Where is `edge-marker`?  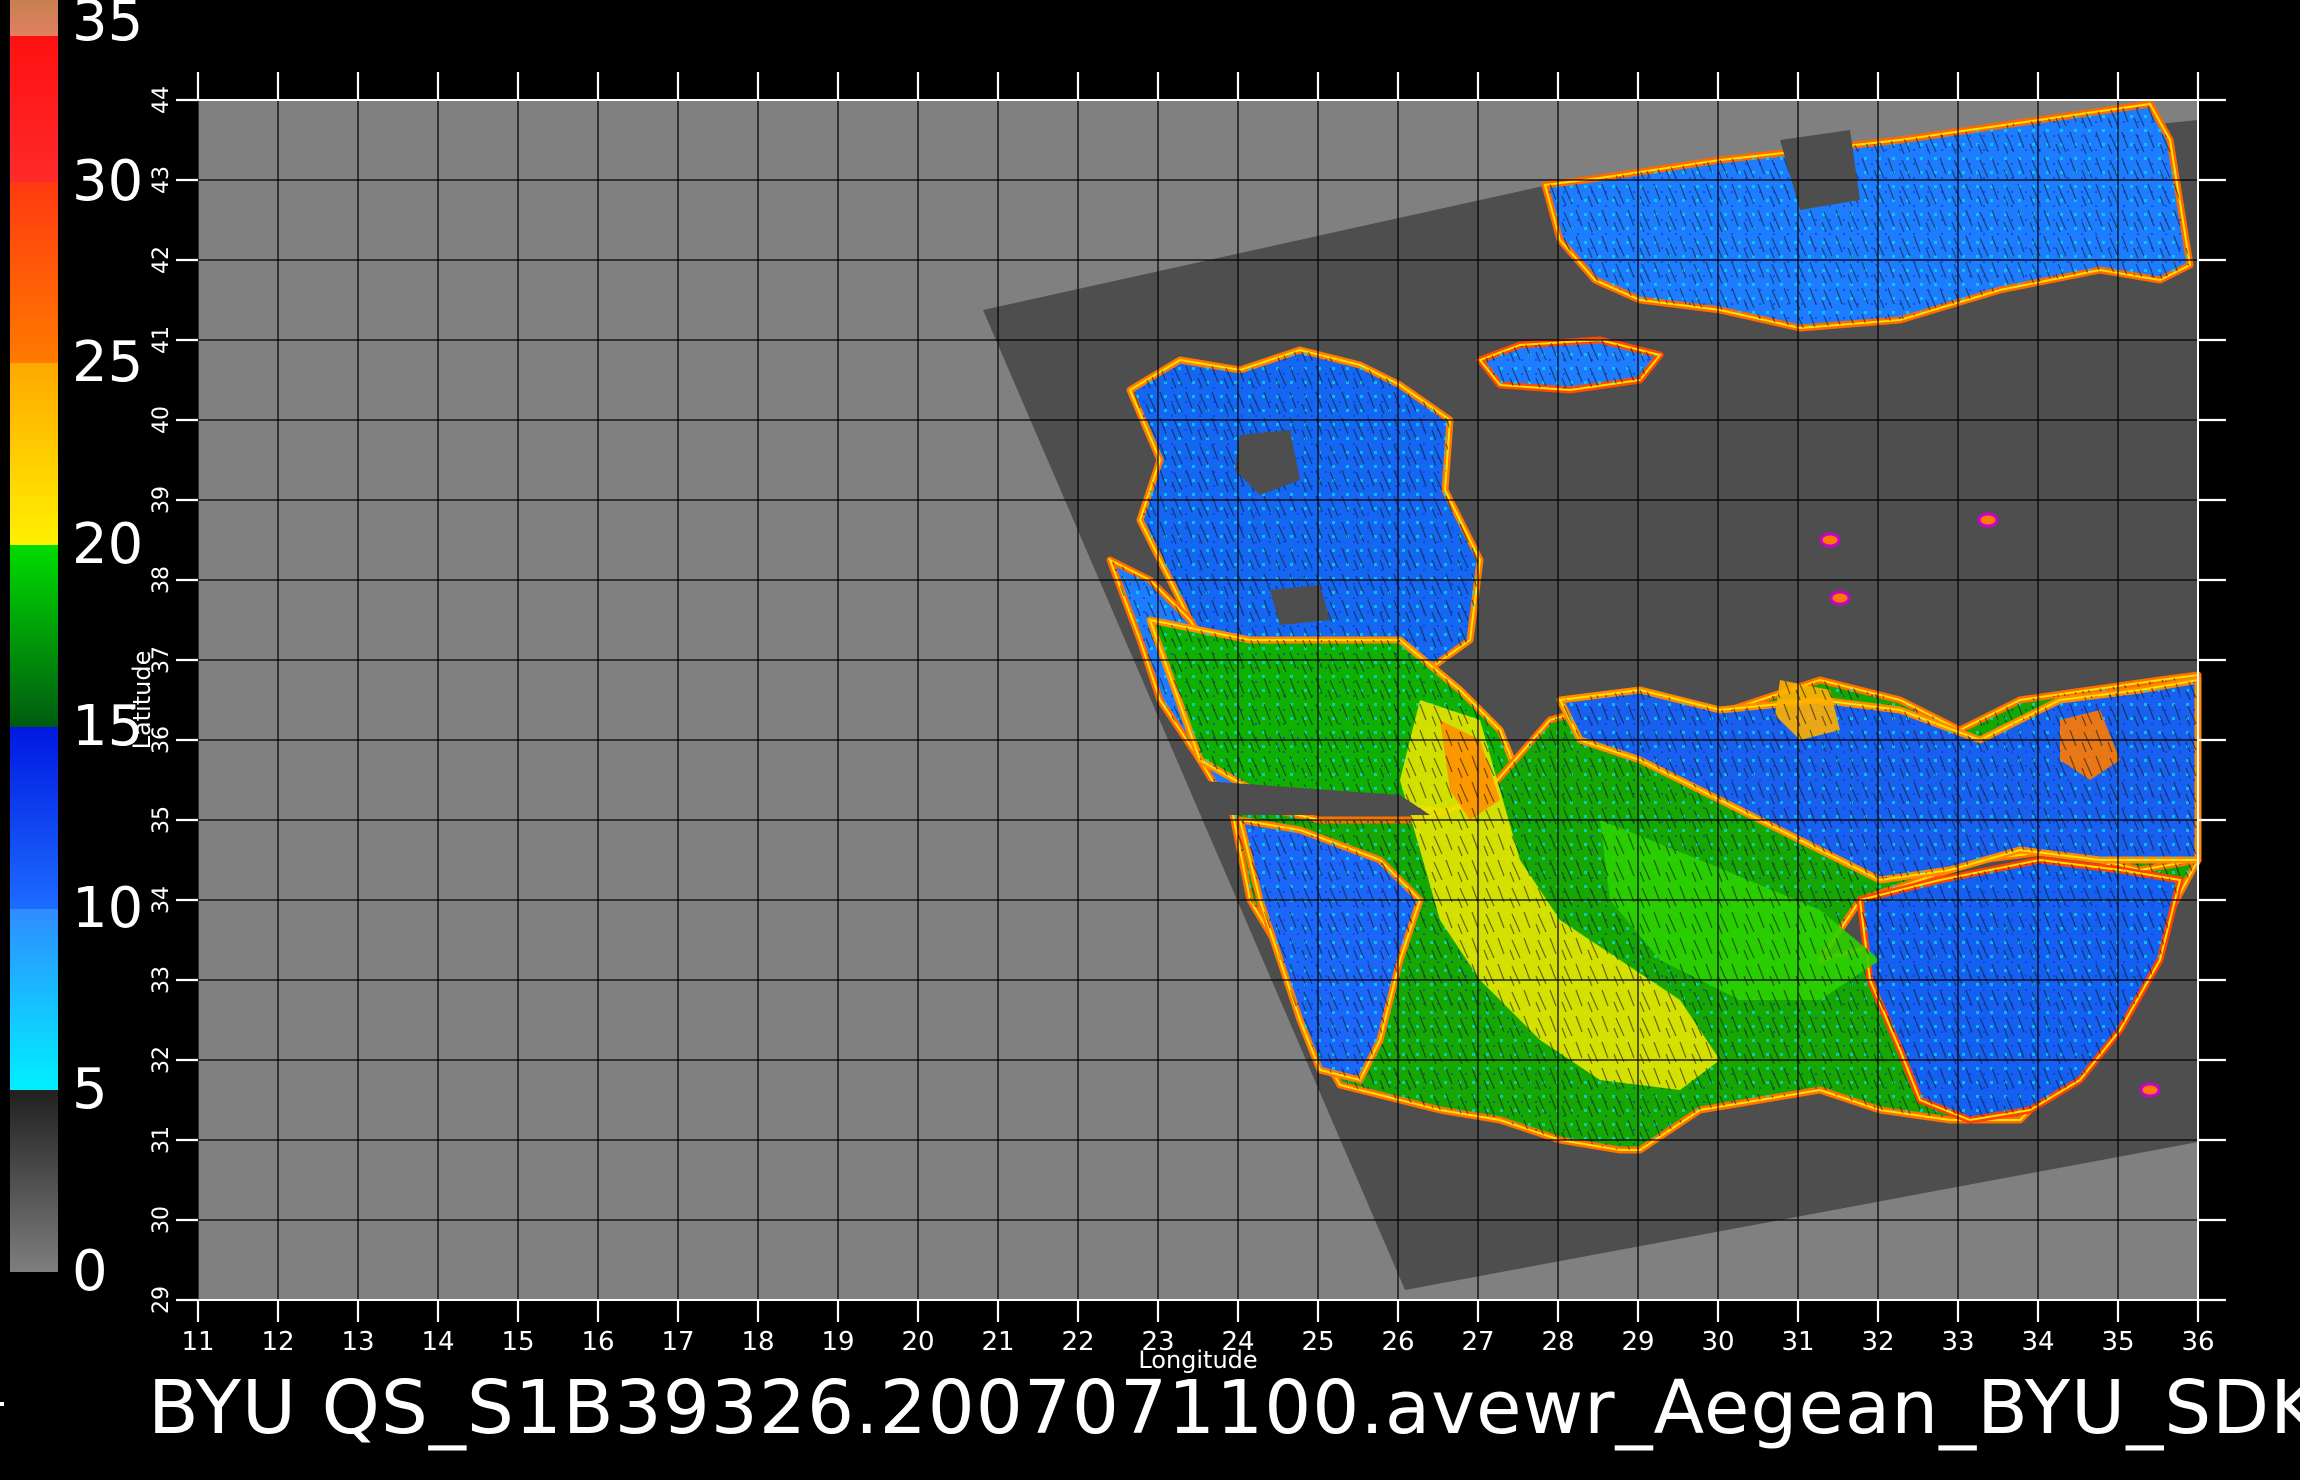
edge-marker is located at coordinates (2, 1404).